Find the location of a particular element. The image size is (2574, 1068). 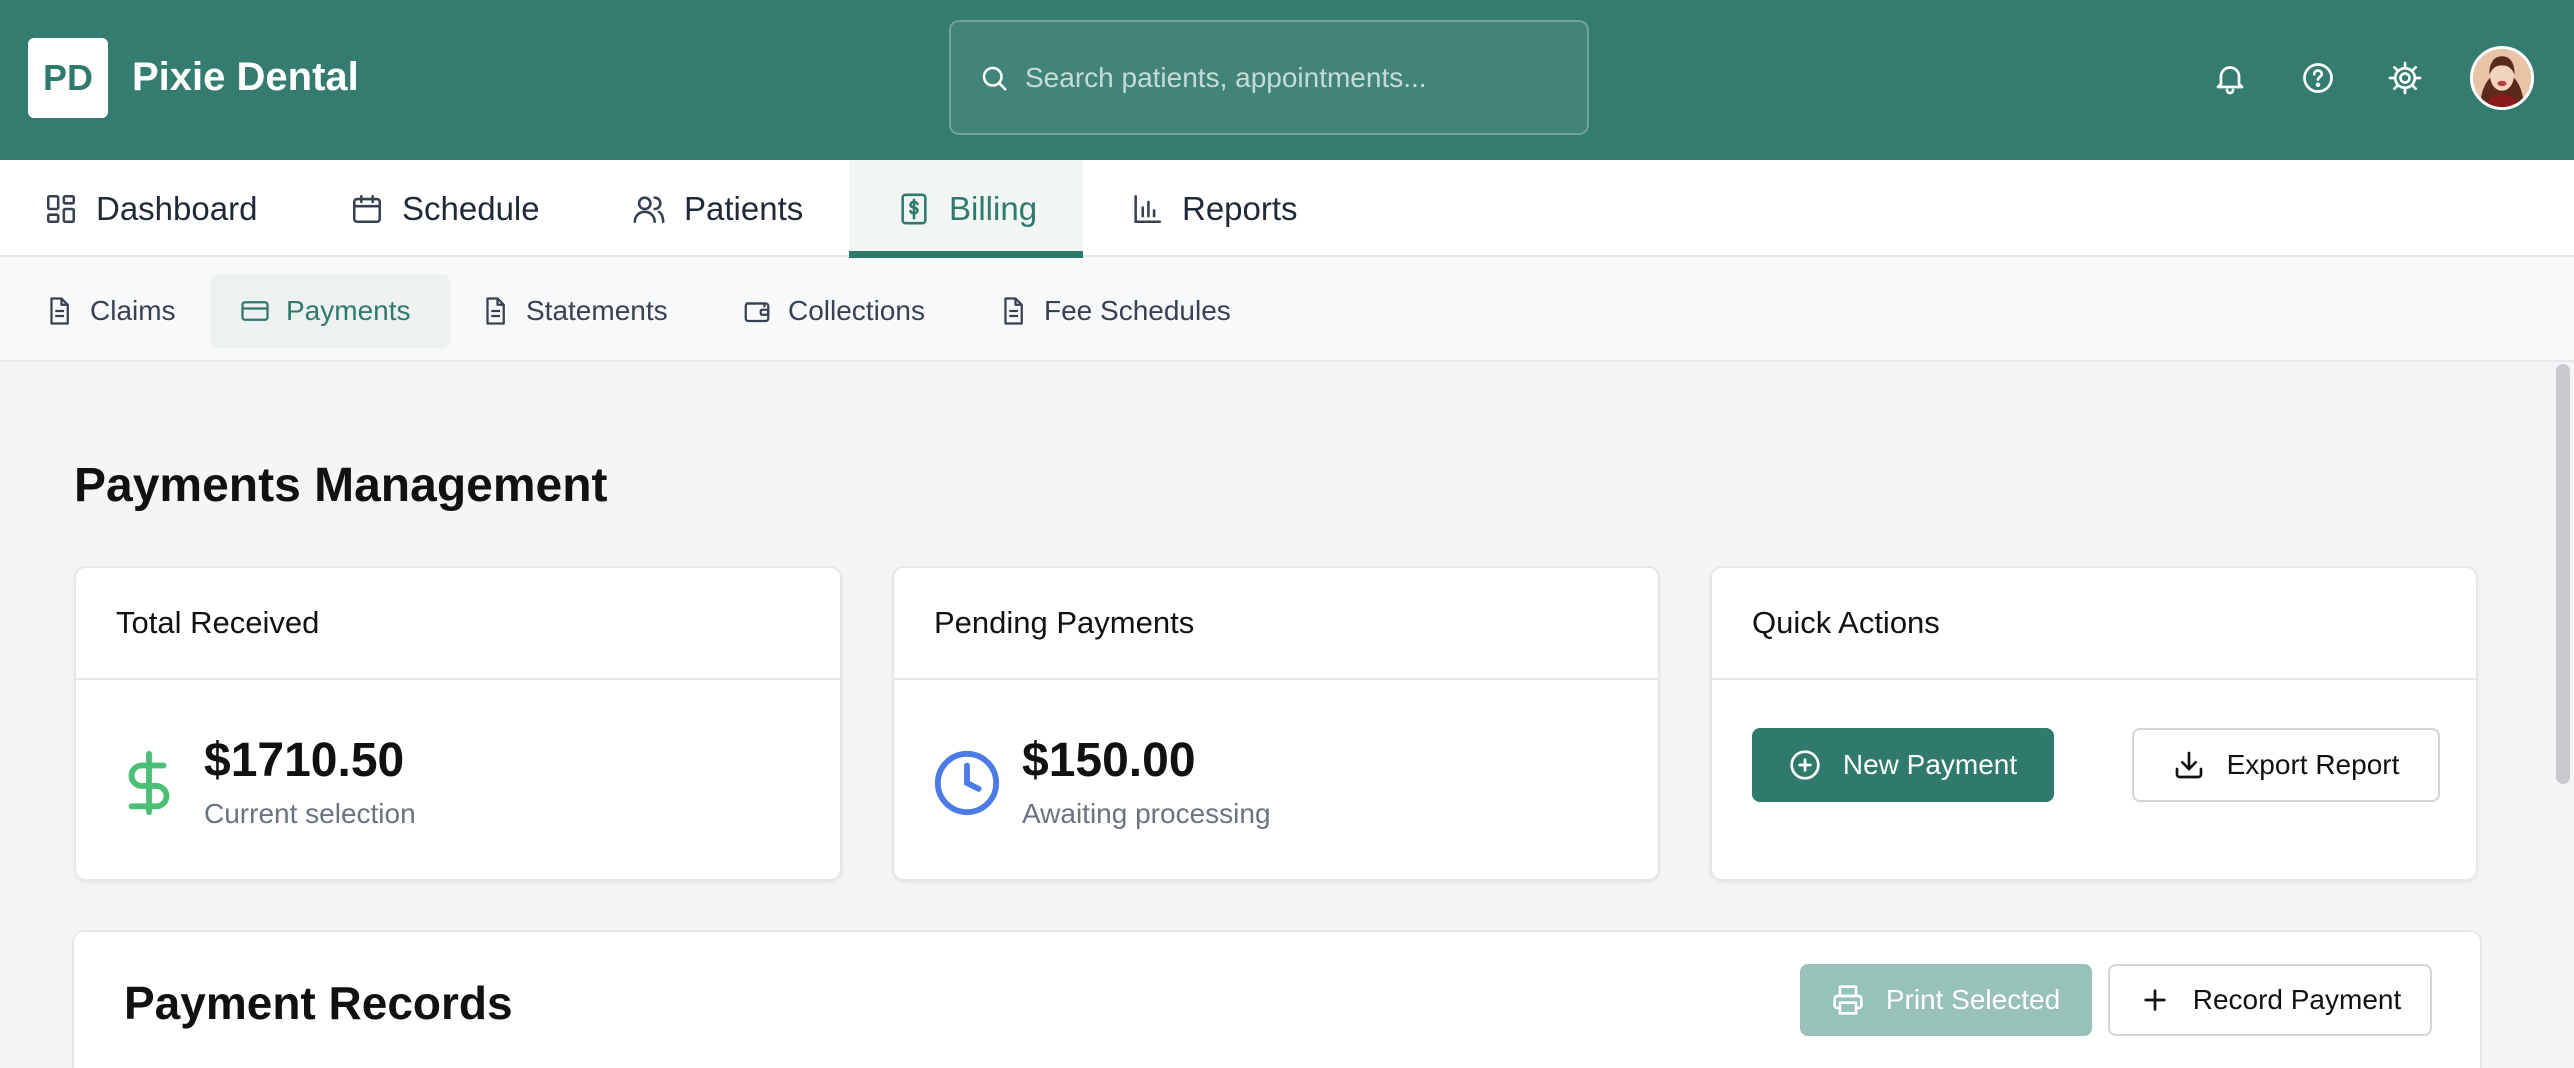

tab-patients: Patients is located at coordinates (717, 208).